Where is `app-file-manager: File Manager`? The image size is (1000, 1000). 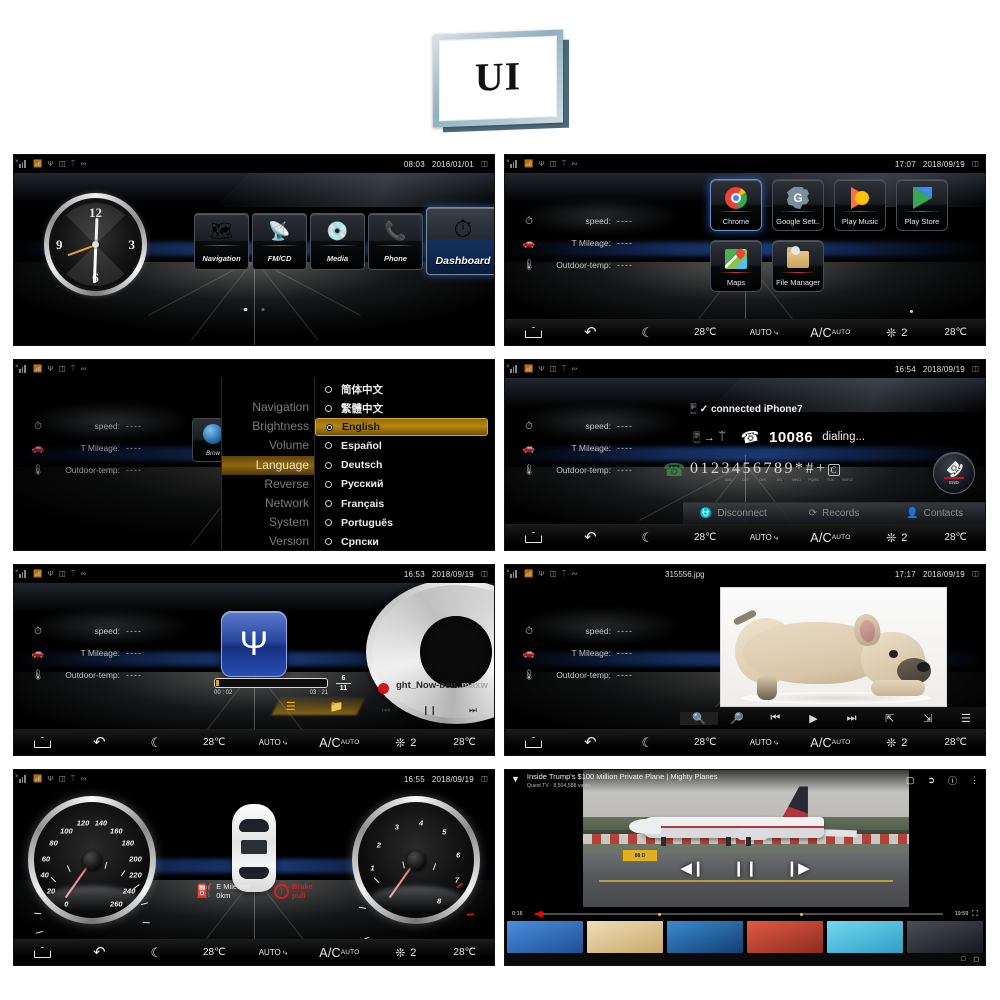 app-file-manager: File Manager is located at coordinates (798, 266).